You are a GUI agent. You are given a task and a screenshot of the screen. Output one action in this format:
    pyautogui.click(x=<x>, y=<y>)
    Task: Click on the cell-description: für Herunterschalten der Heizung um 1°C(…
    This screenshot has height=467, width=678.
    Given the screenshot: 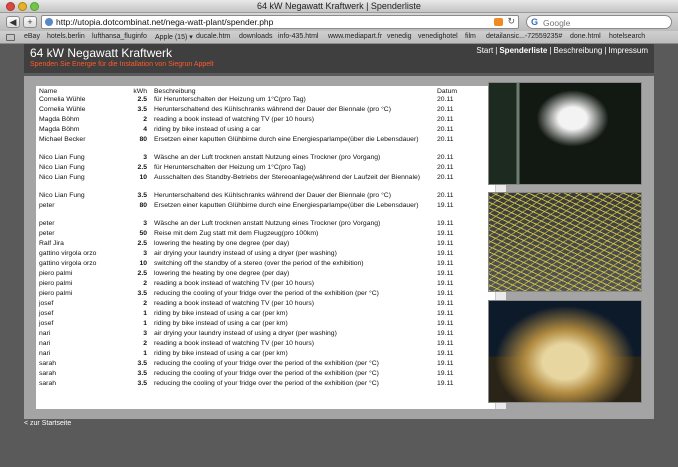 What is the action you would take?
    pyautogui.click(x=230, y=99)
    